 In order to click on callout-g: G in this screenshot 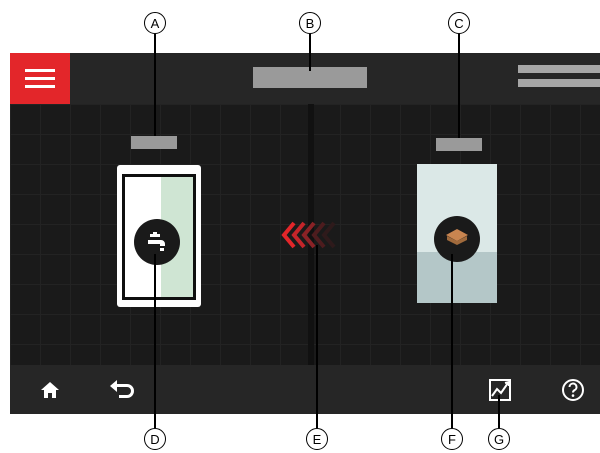, I will do `click(499, 439)`.